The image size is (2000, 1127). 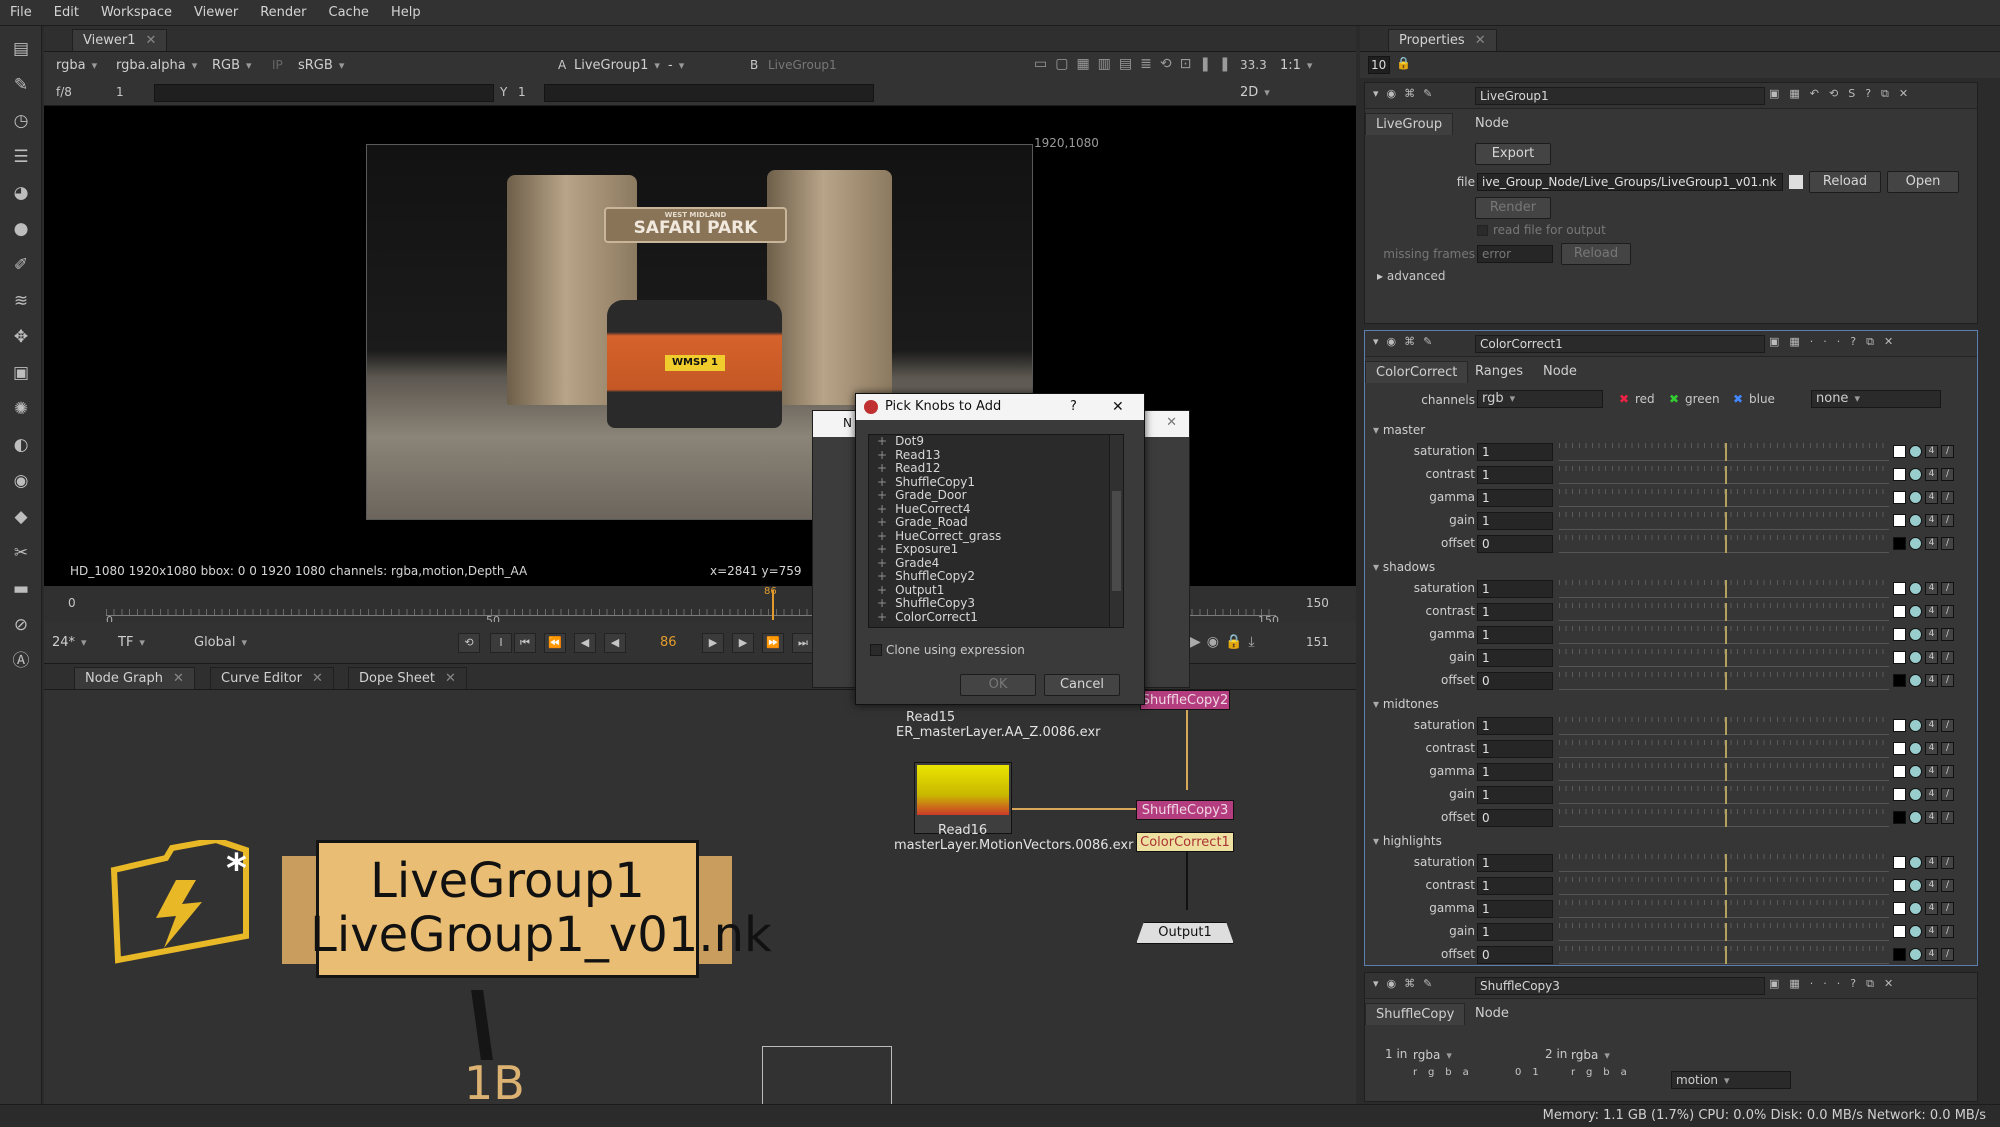 What do you see at coordinates (120, 40) in the screenshot?
I see `tab-viewer1: Viewer1 ✕` at bounding box center [120, 40].